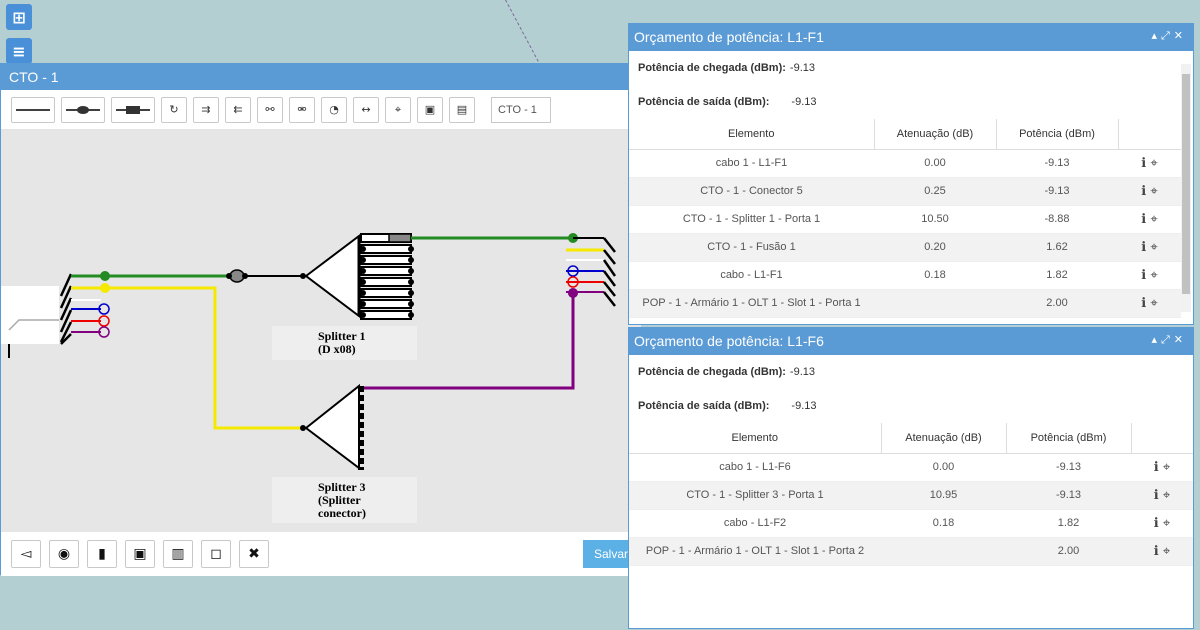 This screenshot has width=1200, height=630. I want to click on fusion-tool, so click(133, 109).